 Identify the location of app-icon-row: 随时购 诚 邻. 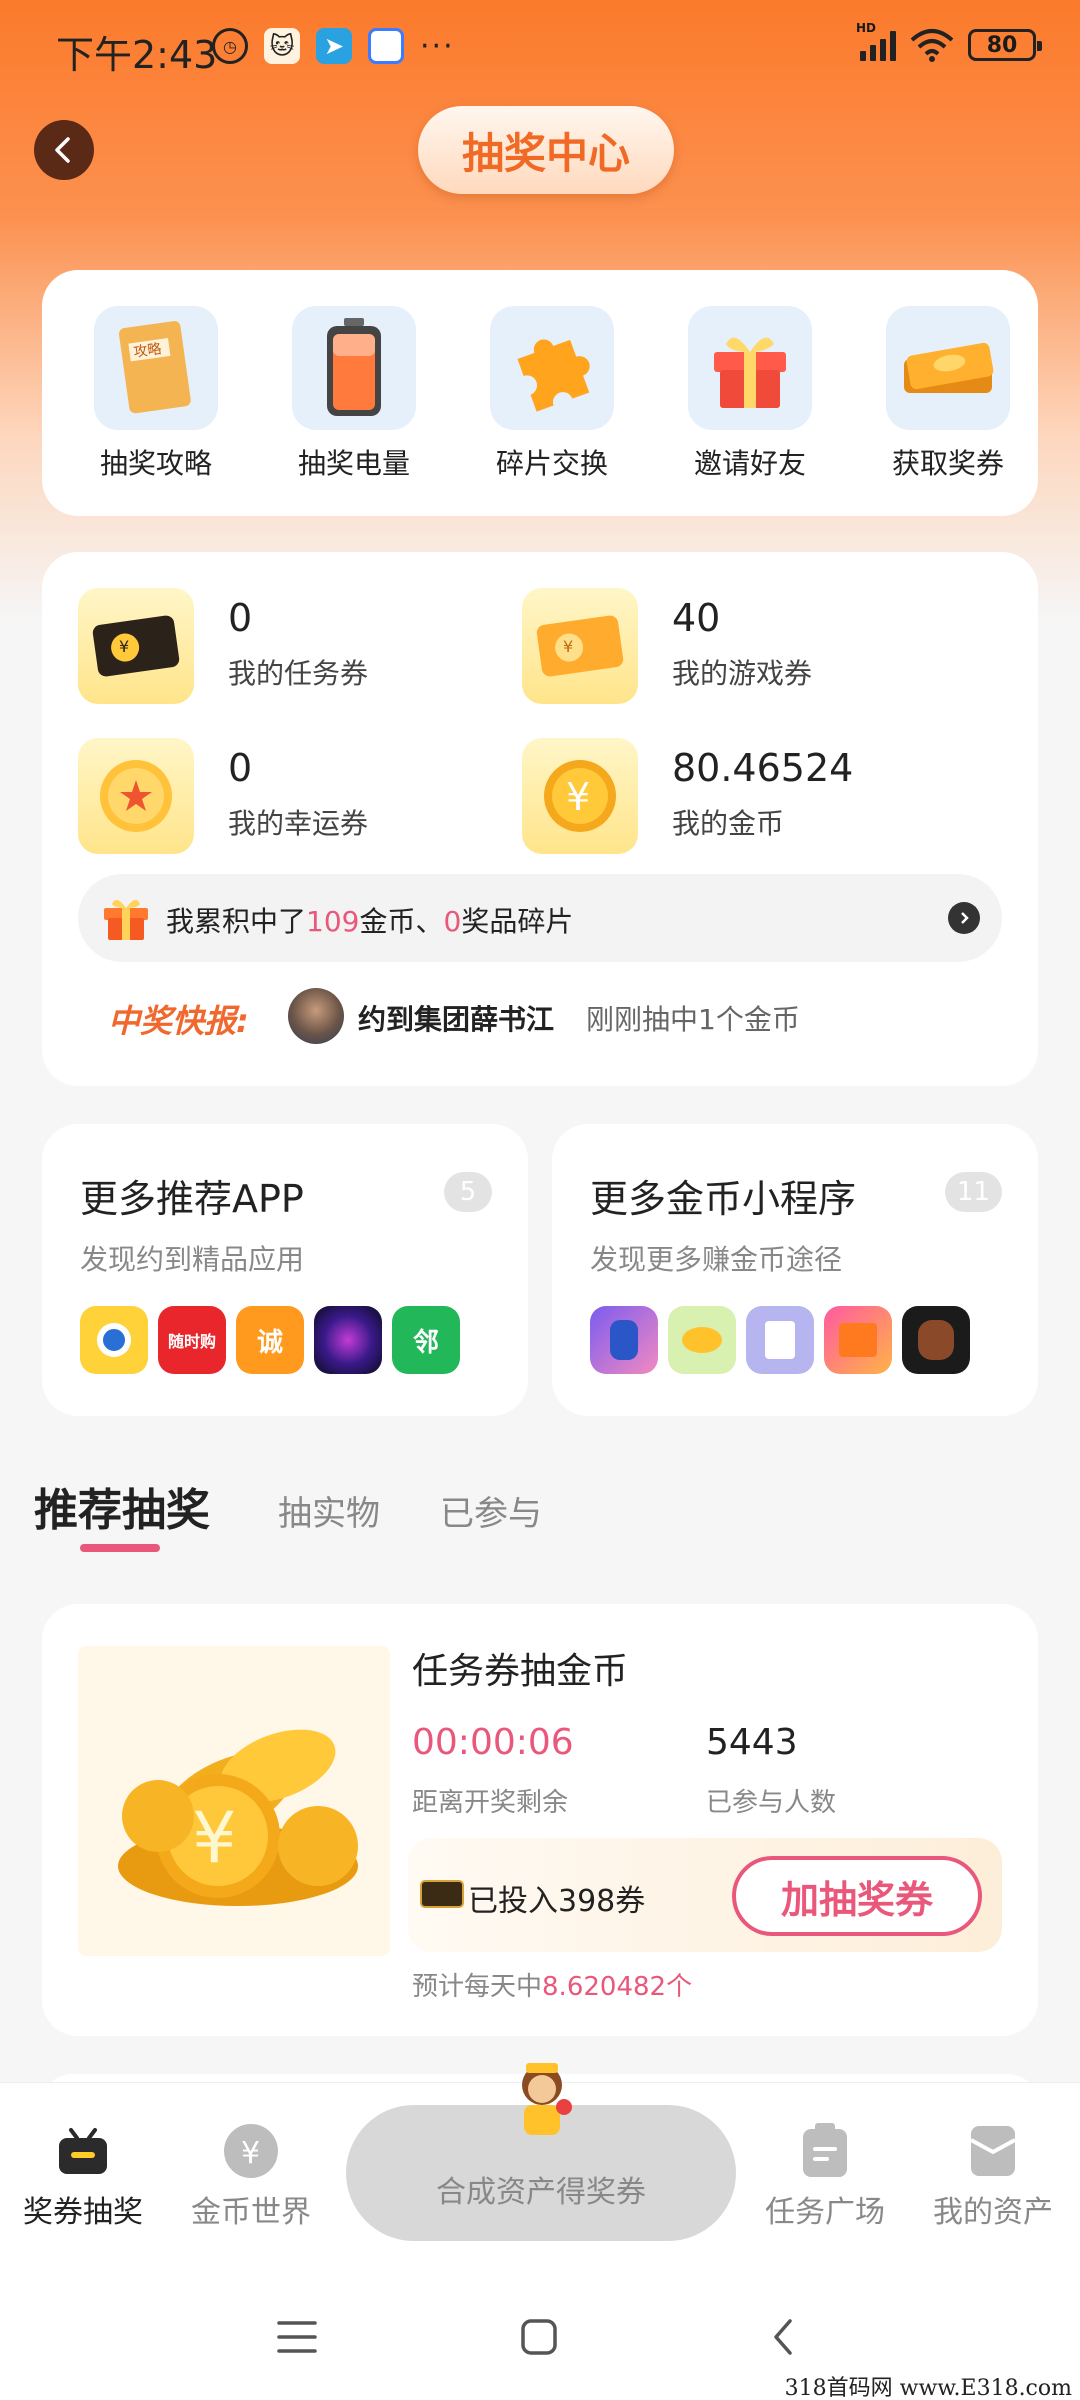
(270, 1340).